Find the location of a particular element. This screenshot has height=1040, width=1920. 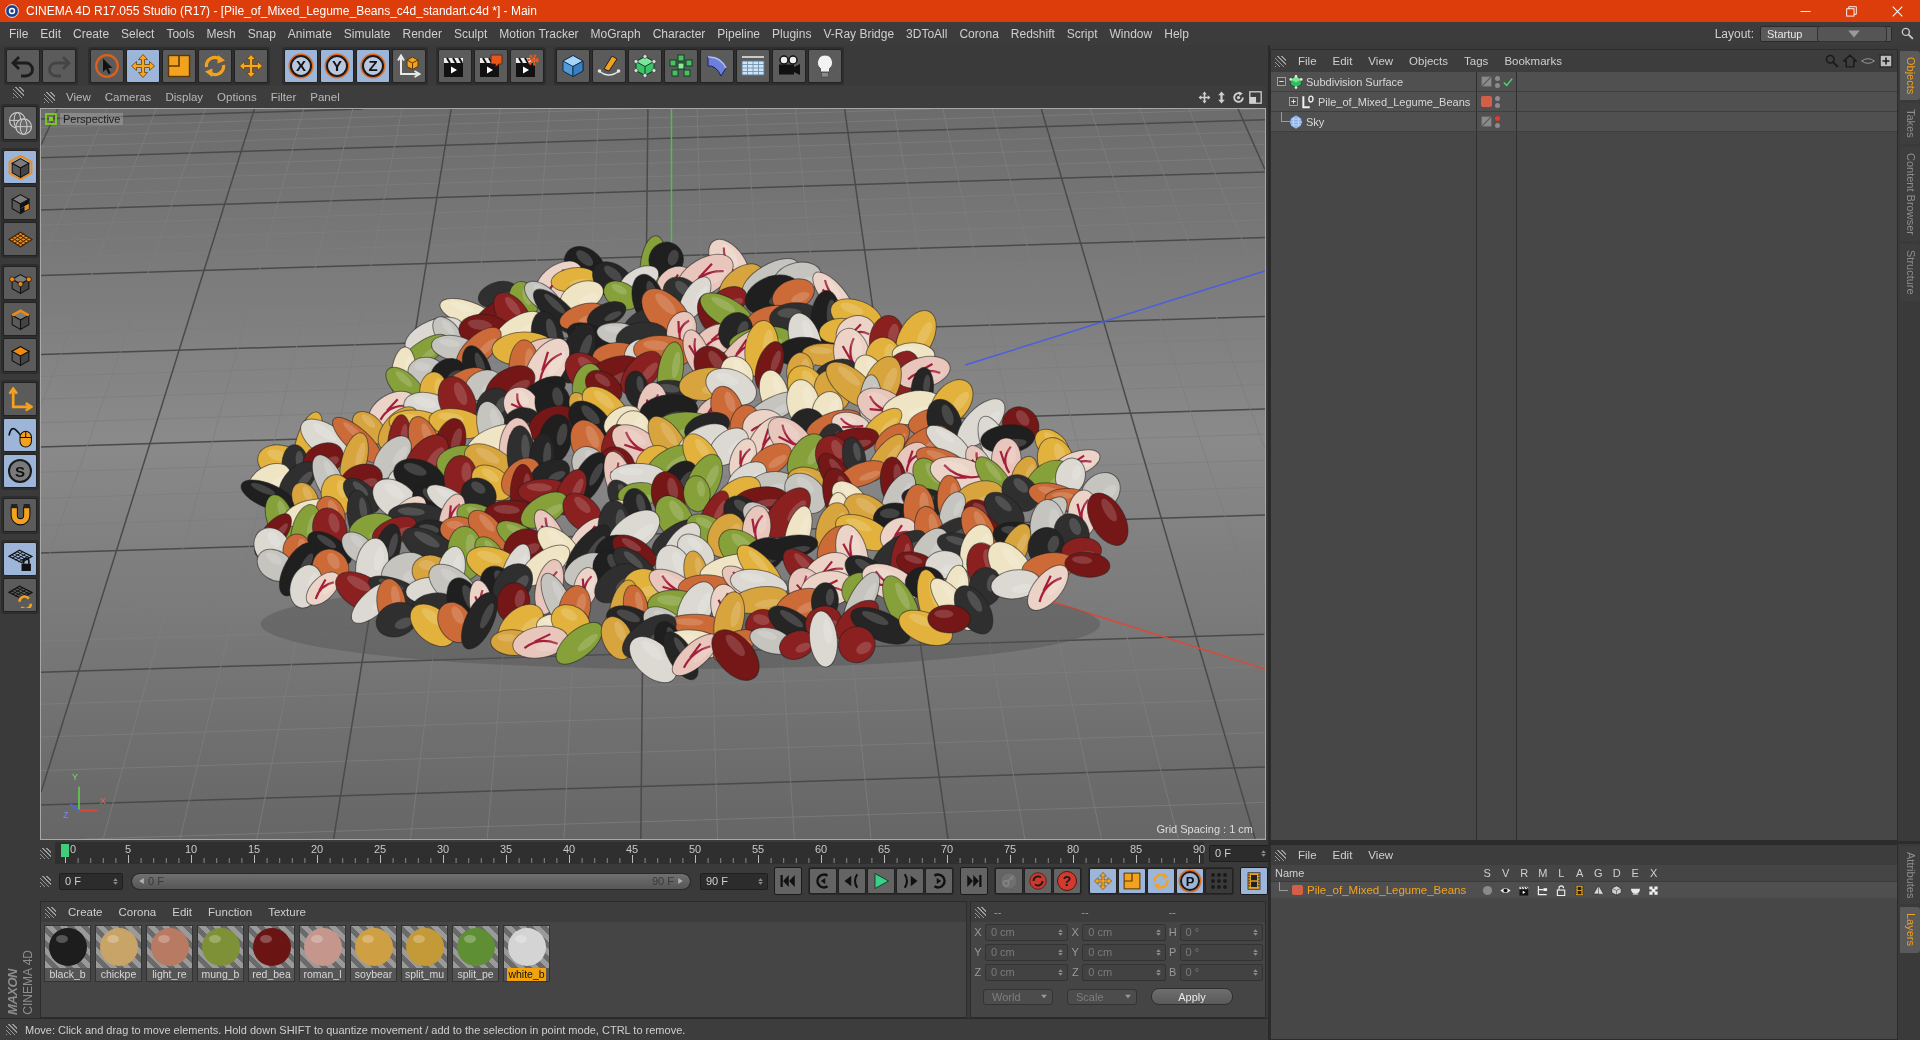

next-key-button is located at coordinates (939, 881).